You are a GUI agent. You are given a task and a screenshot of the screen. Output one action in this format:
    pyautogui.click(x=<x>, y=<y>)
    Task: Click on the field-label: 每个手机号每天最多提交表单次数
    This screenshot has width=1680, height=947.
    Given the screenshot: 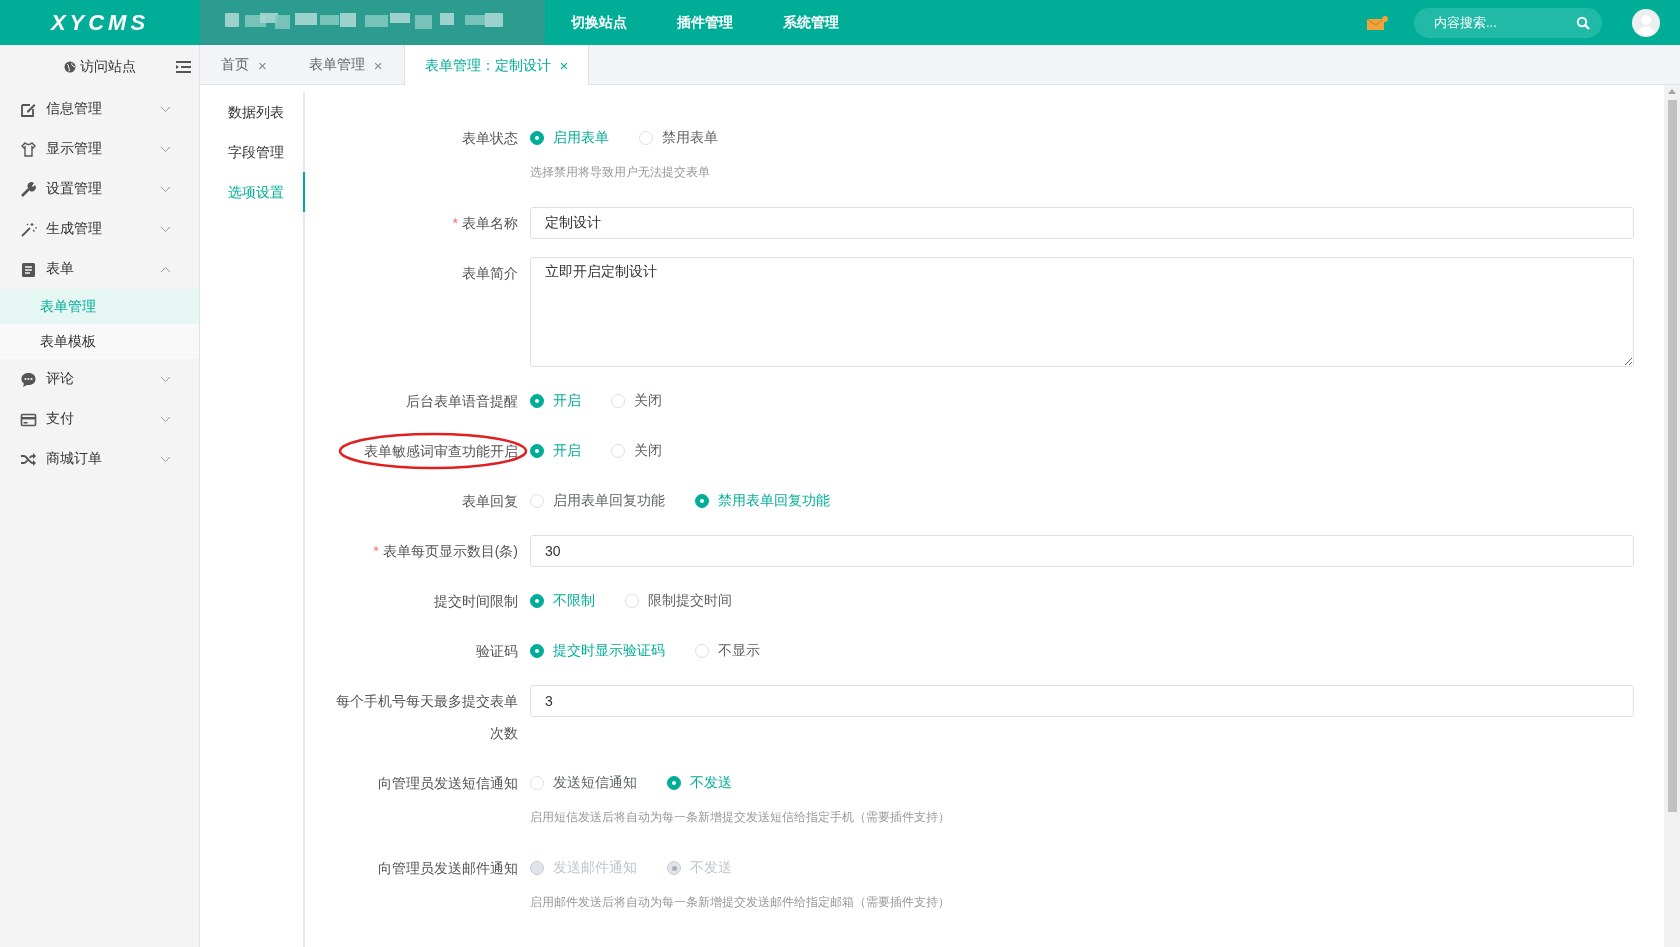 What is the action you would take?
    pyautogui.click(x=427, y=717)
    